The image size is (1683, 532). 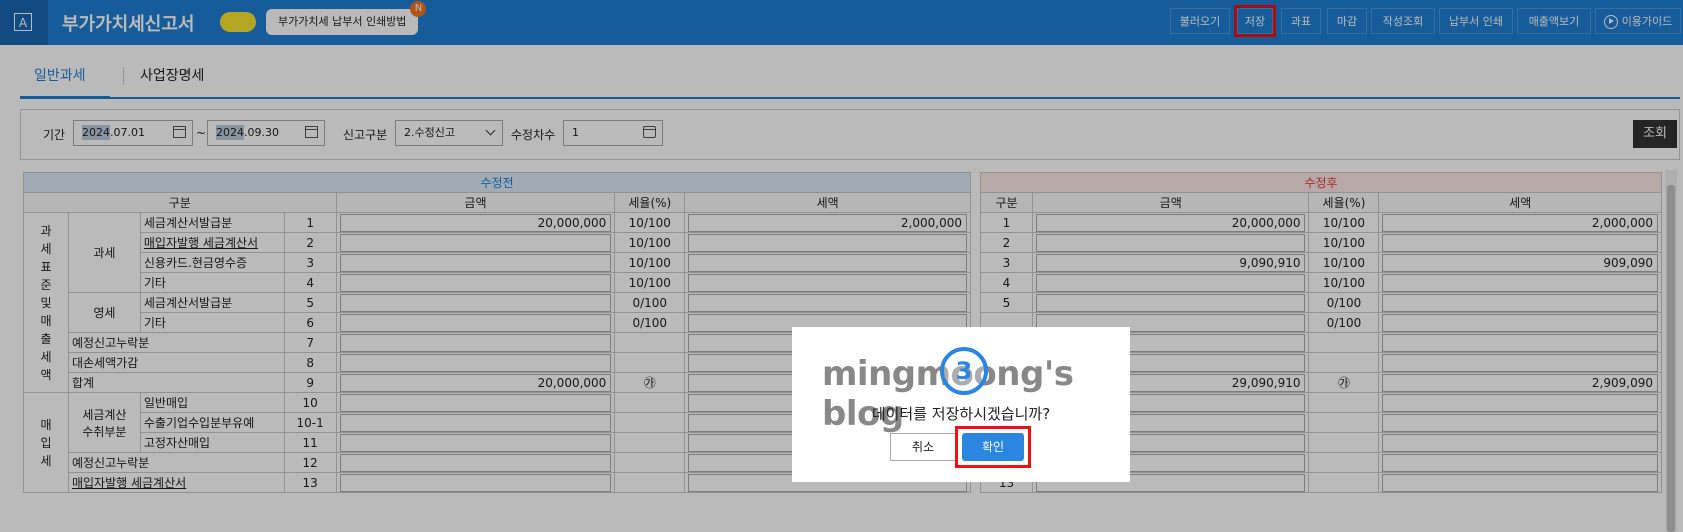 What do you see at coordinates (961, 404) in the screenshot?
I see `confirm-dialog: mingmoong's blog 3 데이터를 저장하시겠습니까? 취소 확인` at bounding box center [961, 404].